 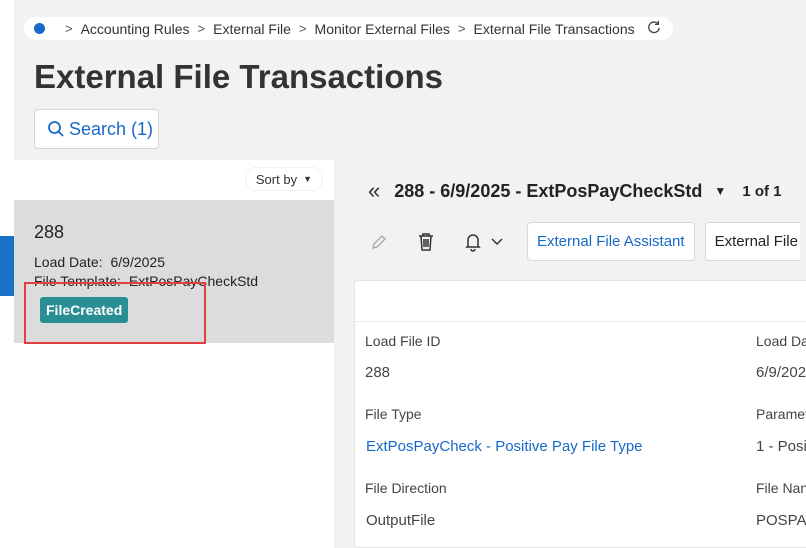 What do you see at coordinates (68, 262) in the screenshot?
I see `load-date-label: Load Date:` at bounding box center [68, 262].